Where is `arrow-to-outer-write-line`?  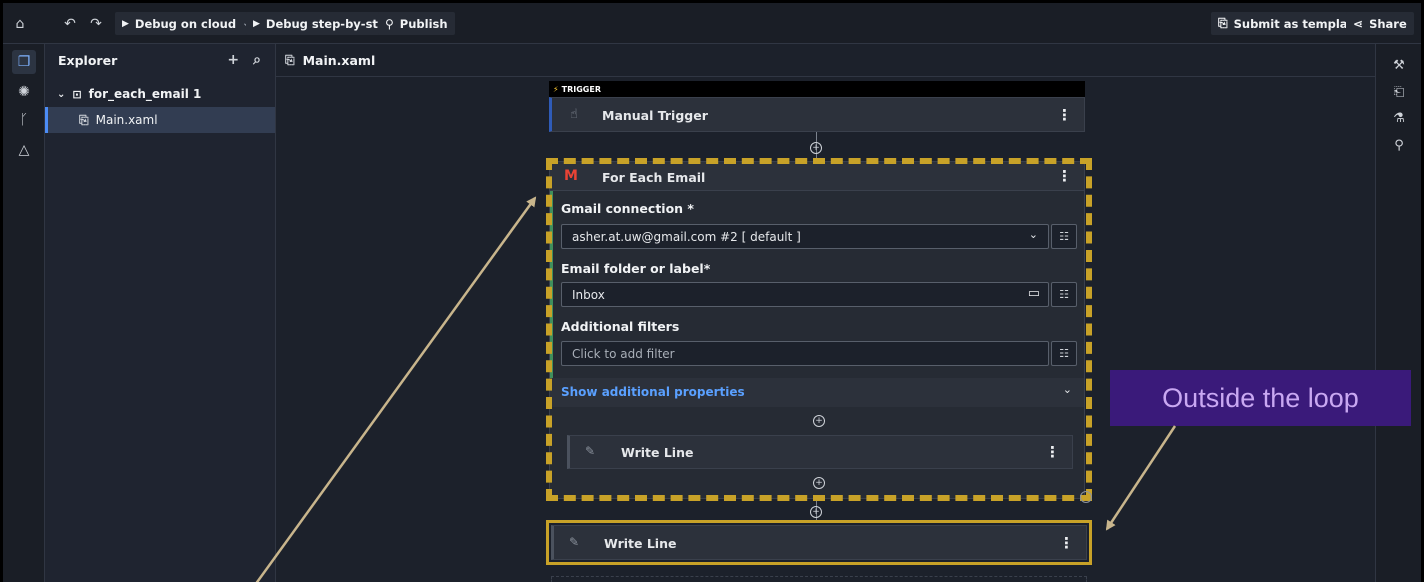
arrow-to-outer-write-line is located at coordinates (1141, 478).